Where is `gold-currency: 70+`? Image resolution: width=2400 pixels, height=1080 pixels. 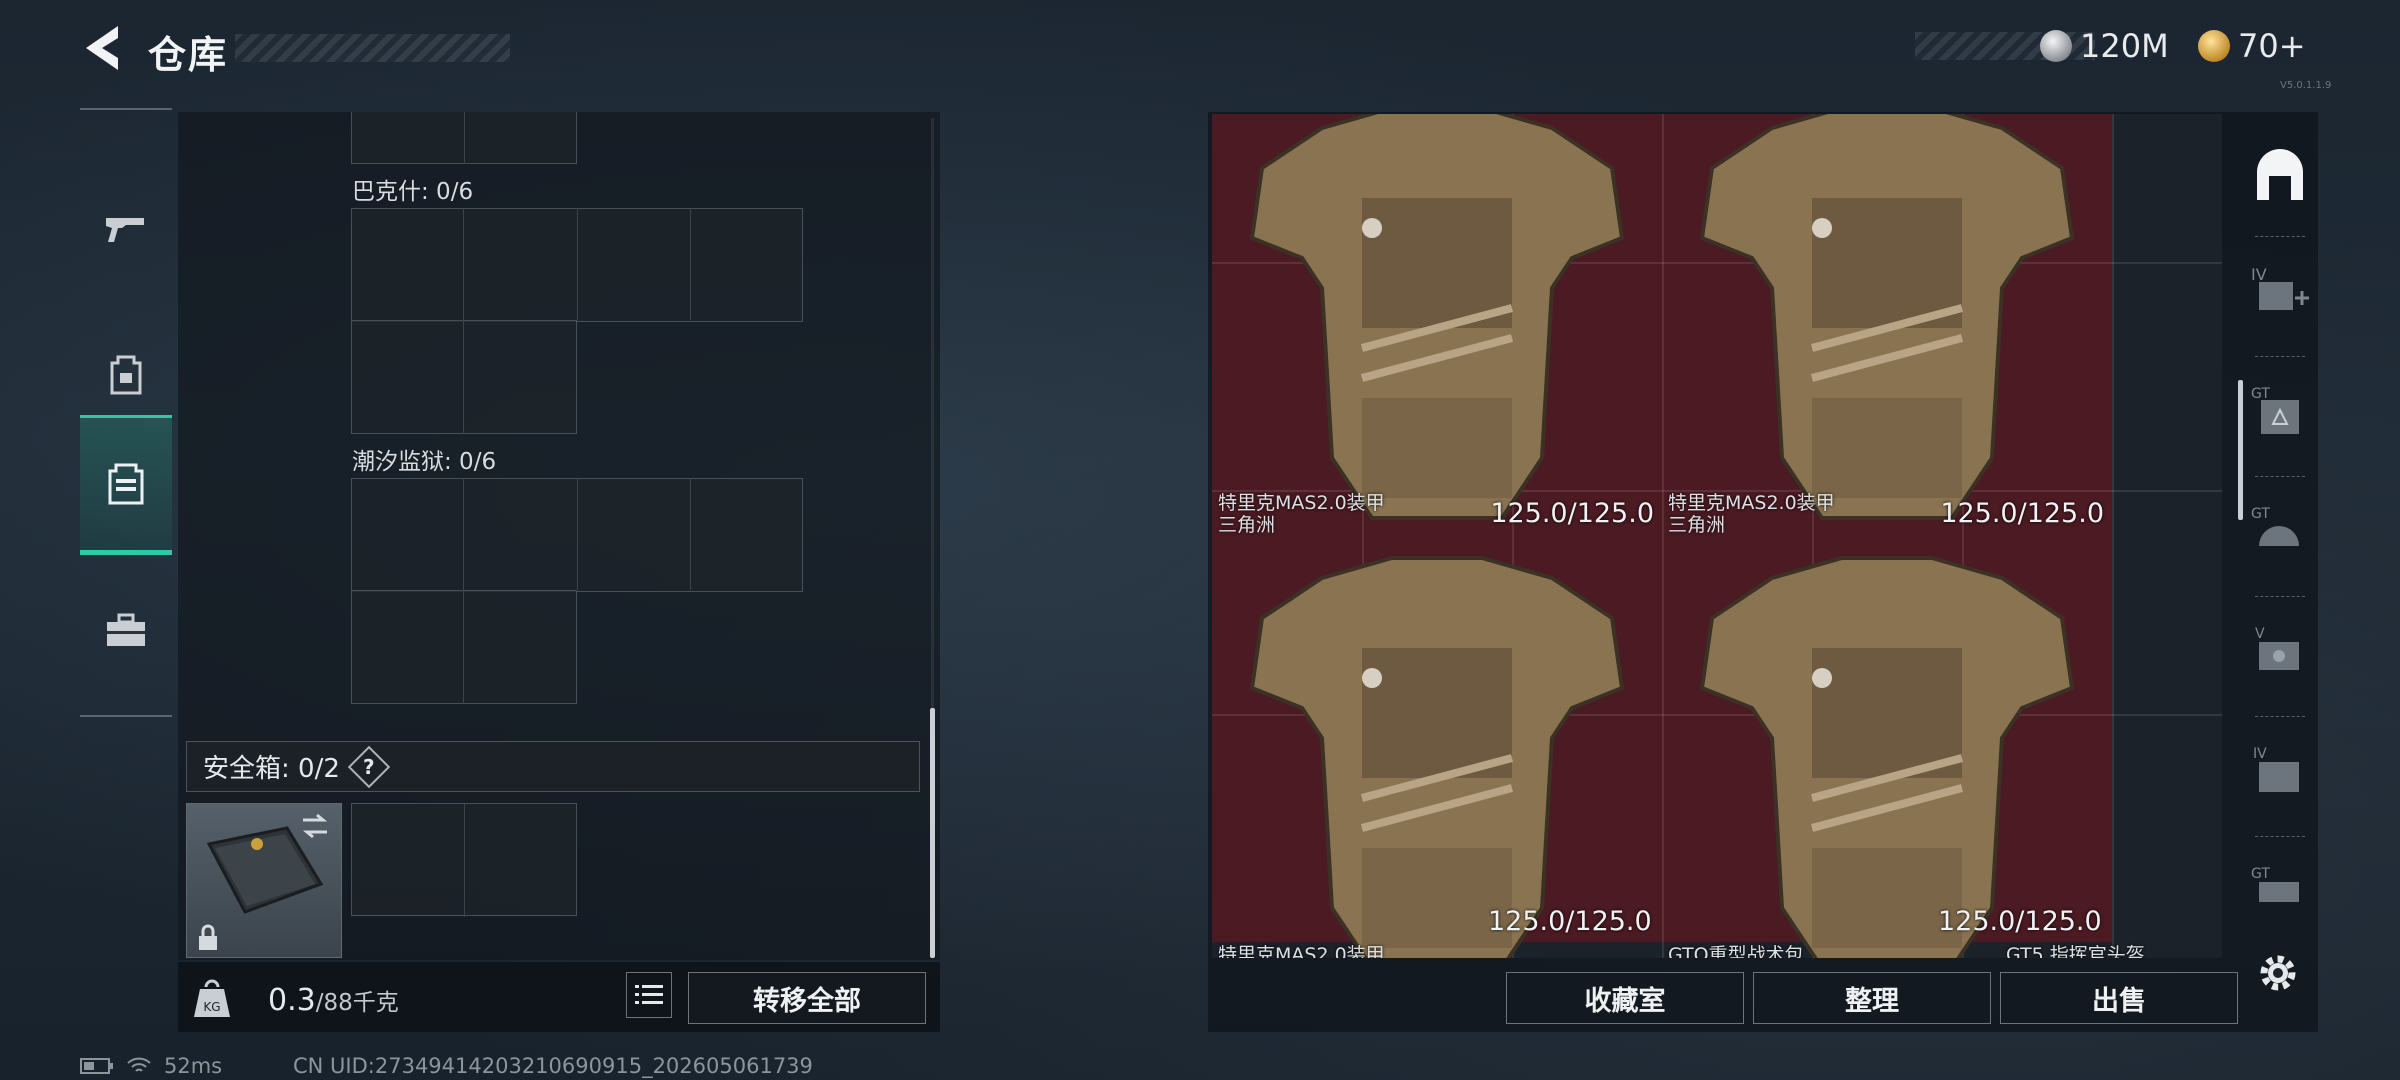
gold-currency: 70+ is located at coordinates (2252, 46).